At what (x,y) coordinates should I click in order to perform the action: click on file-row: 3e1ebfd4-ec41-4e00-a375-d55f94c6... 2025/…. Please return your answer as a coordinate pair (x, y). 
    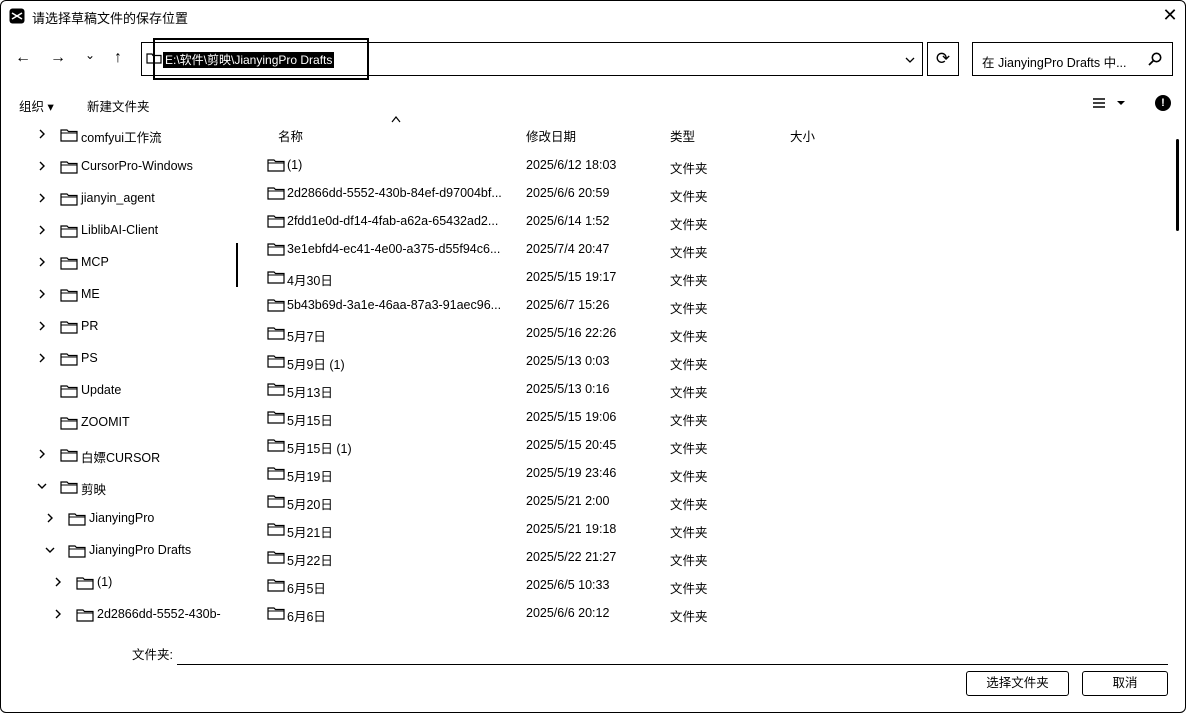
    Looking at the image, I should click on (709, 250).